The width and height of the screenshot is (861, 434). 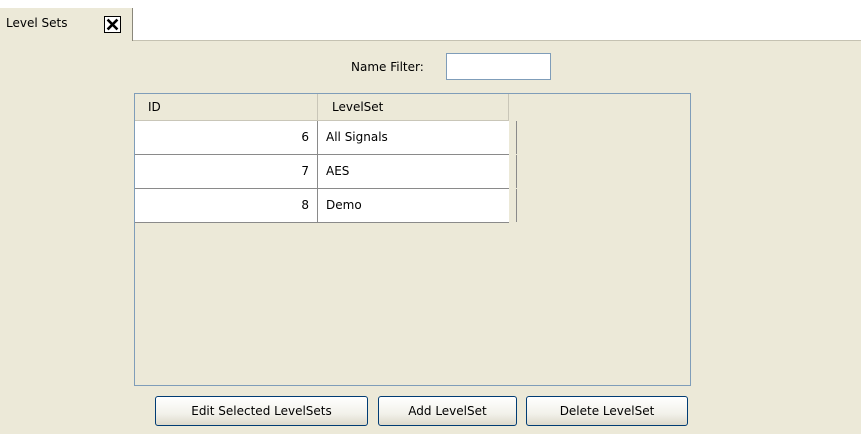 I want to click on table-body: 6 All Signals 7 AES 8 Demo, so click(x=326, y=172).